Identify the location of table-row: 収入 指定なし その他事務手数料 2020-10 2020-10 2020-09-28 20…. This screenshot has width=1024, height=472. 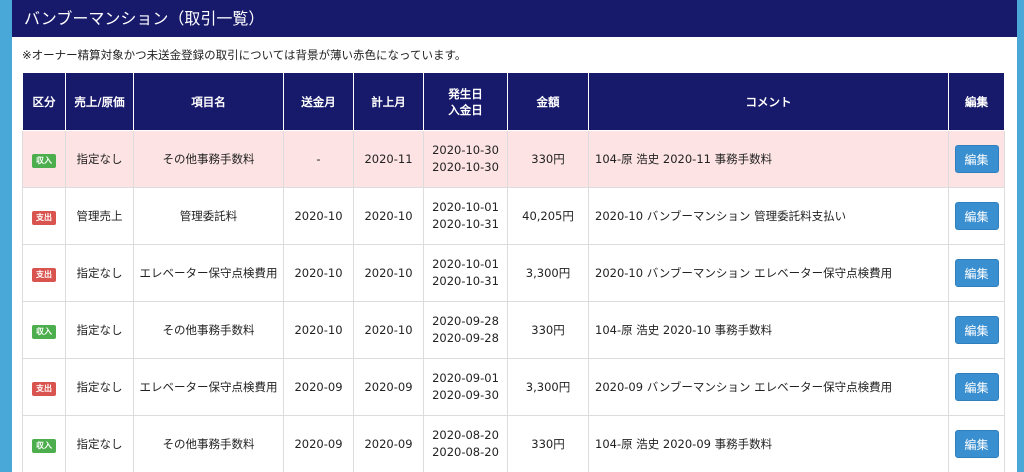
(513, 330).